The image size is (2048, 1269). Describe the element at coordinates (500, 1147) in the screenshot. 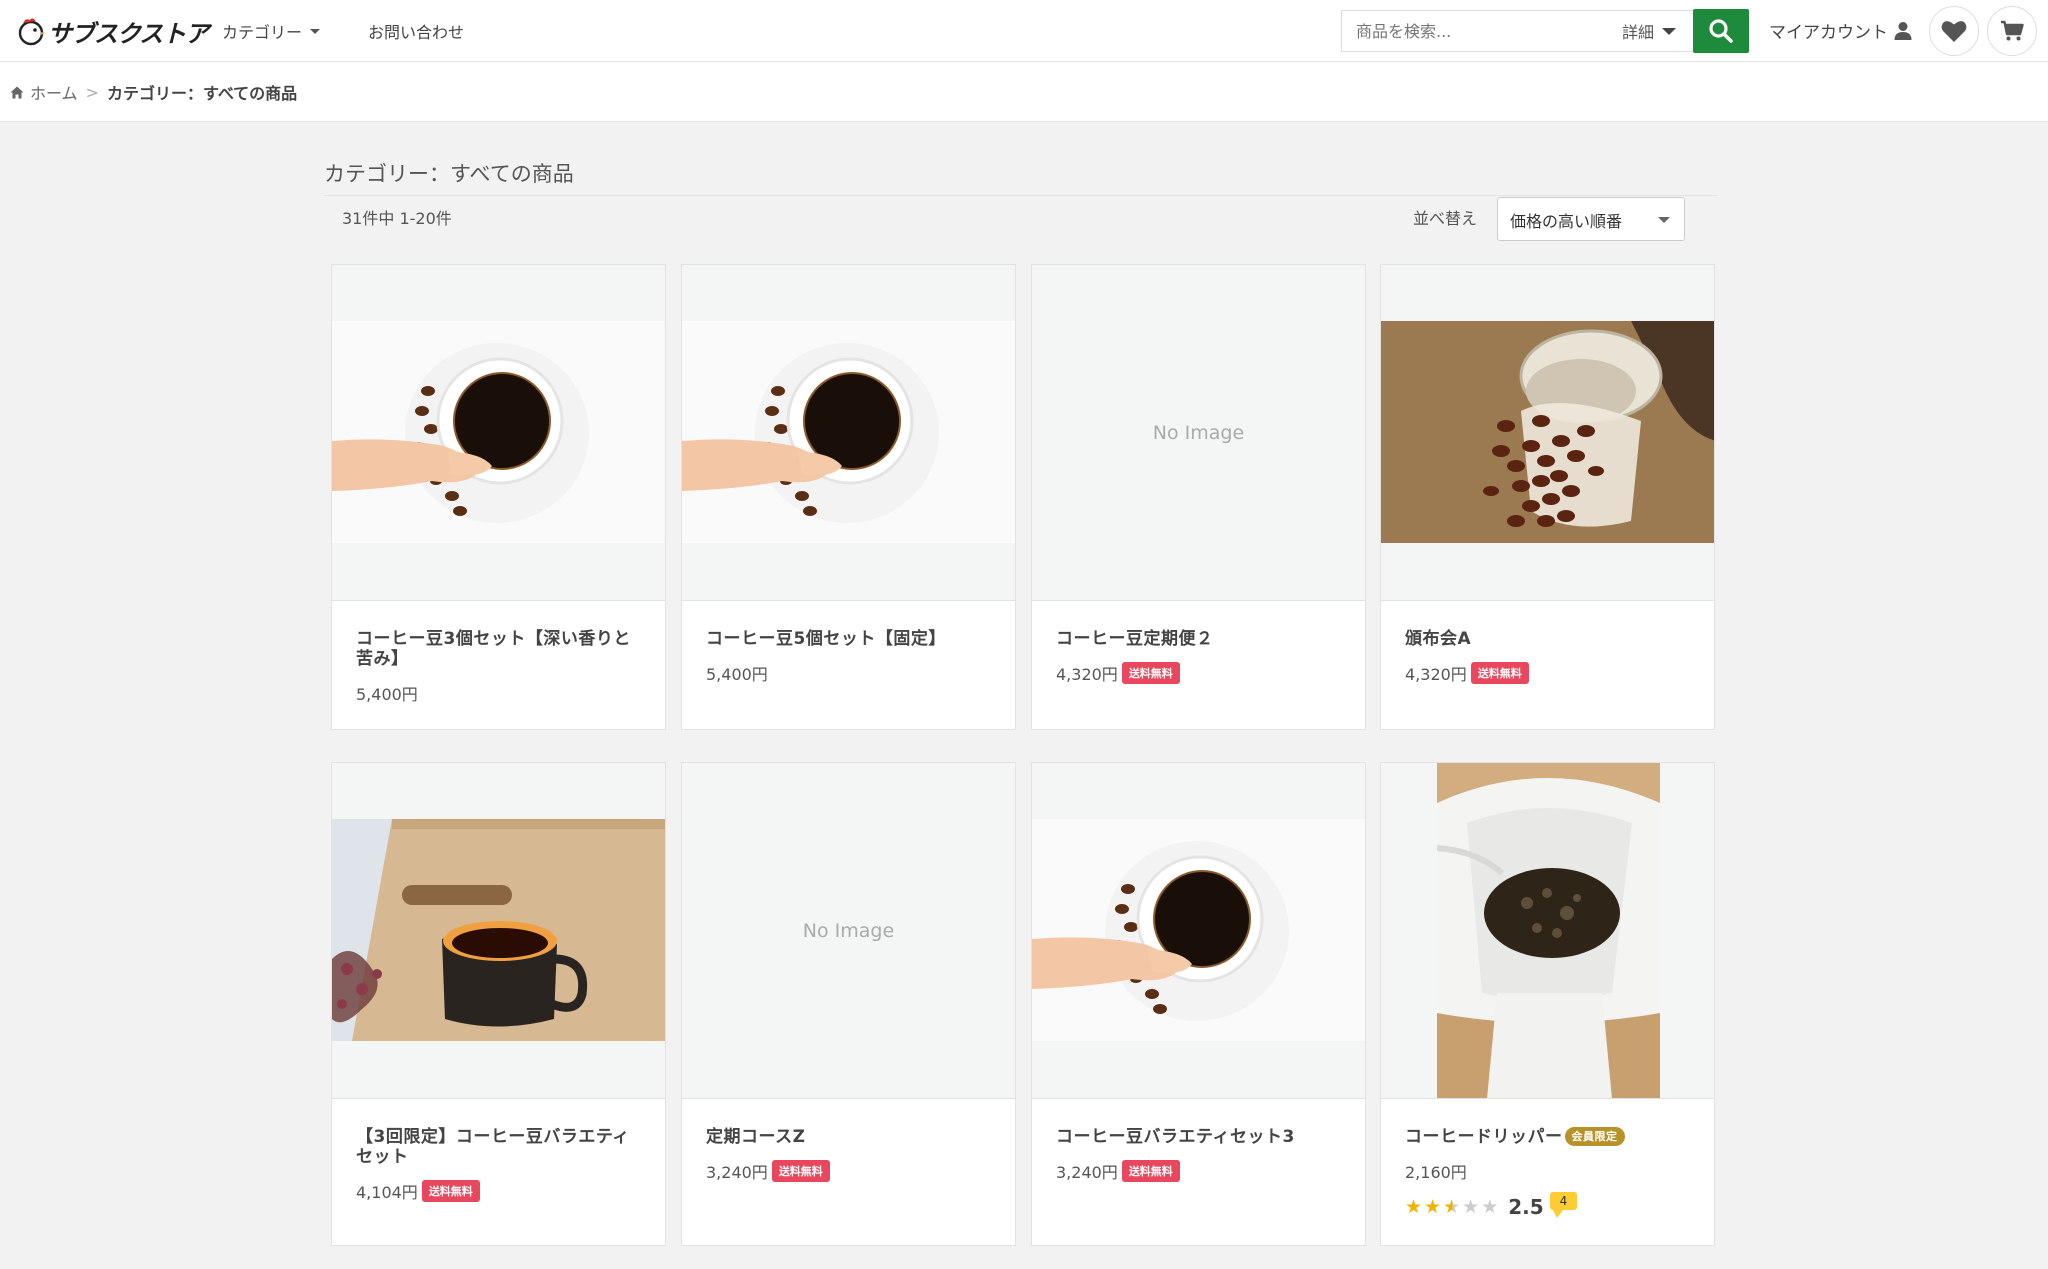

I see `product-name: 【3回限定】コーヒー豆バラエティセット` at that location.